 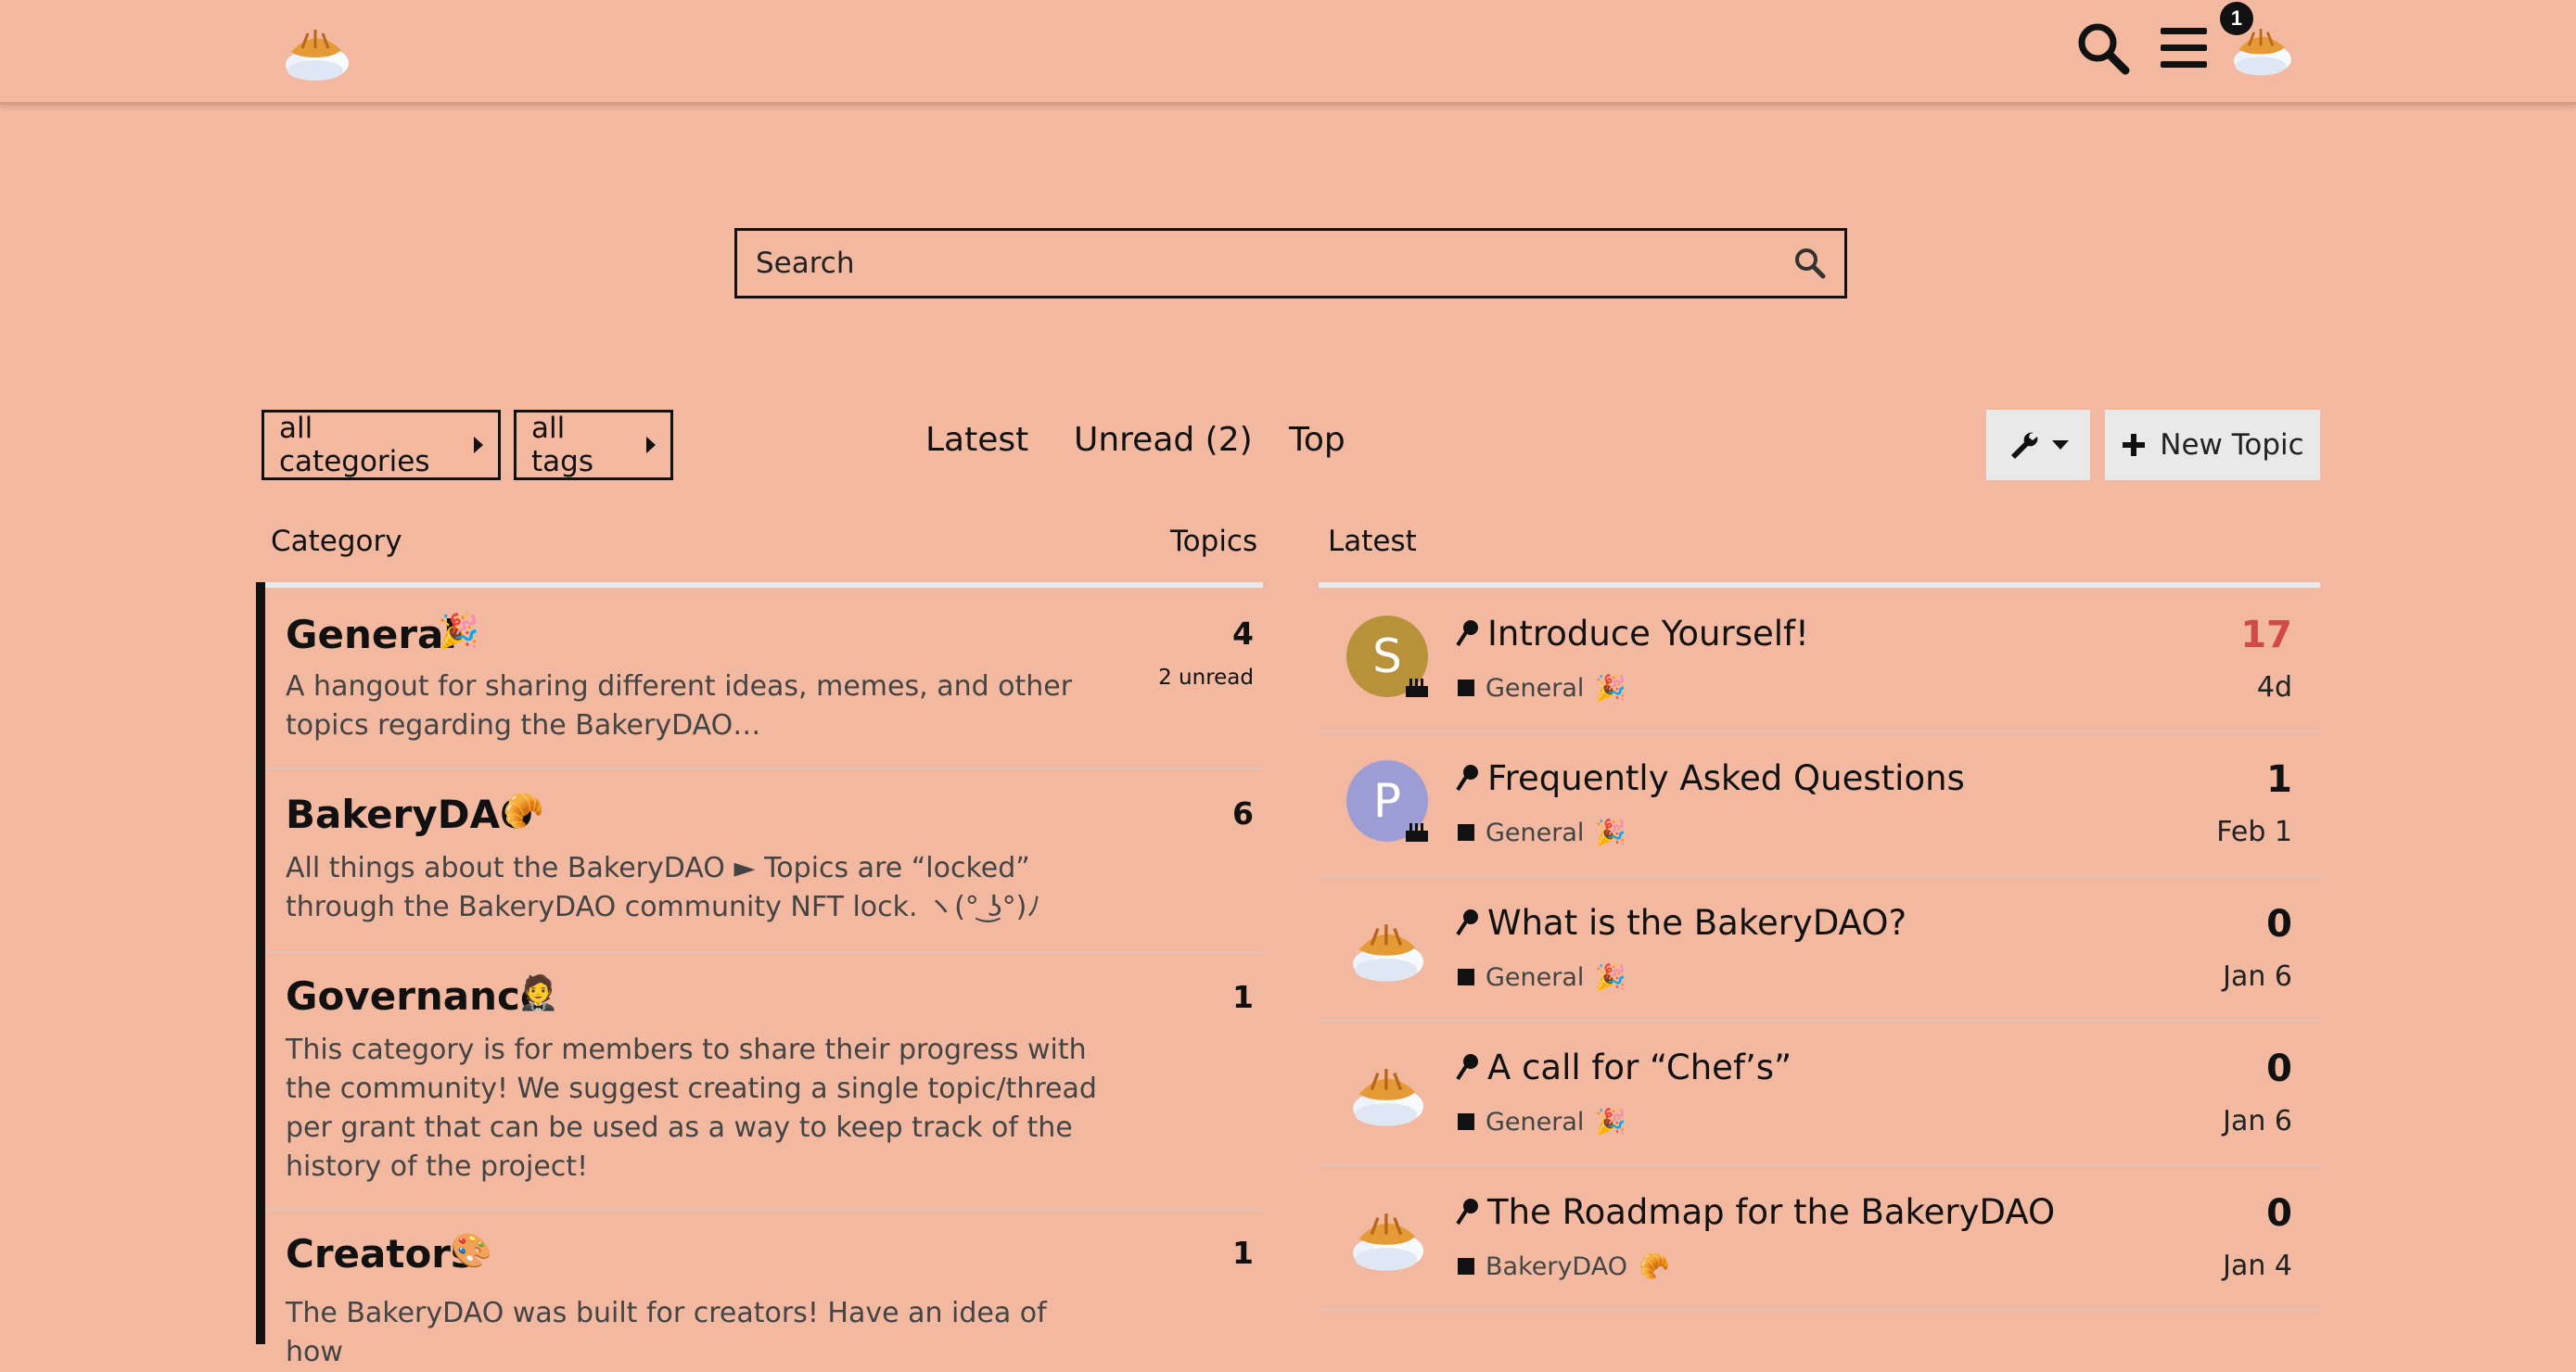 I want to click on tags-dropdown-label: all tags, so click(x=562, y=445).